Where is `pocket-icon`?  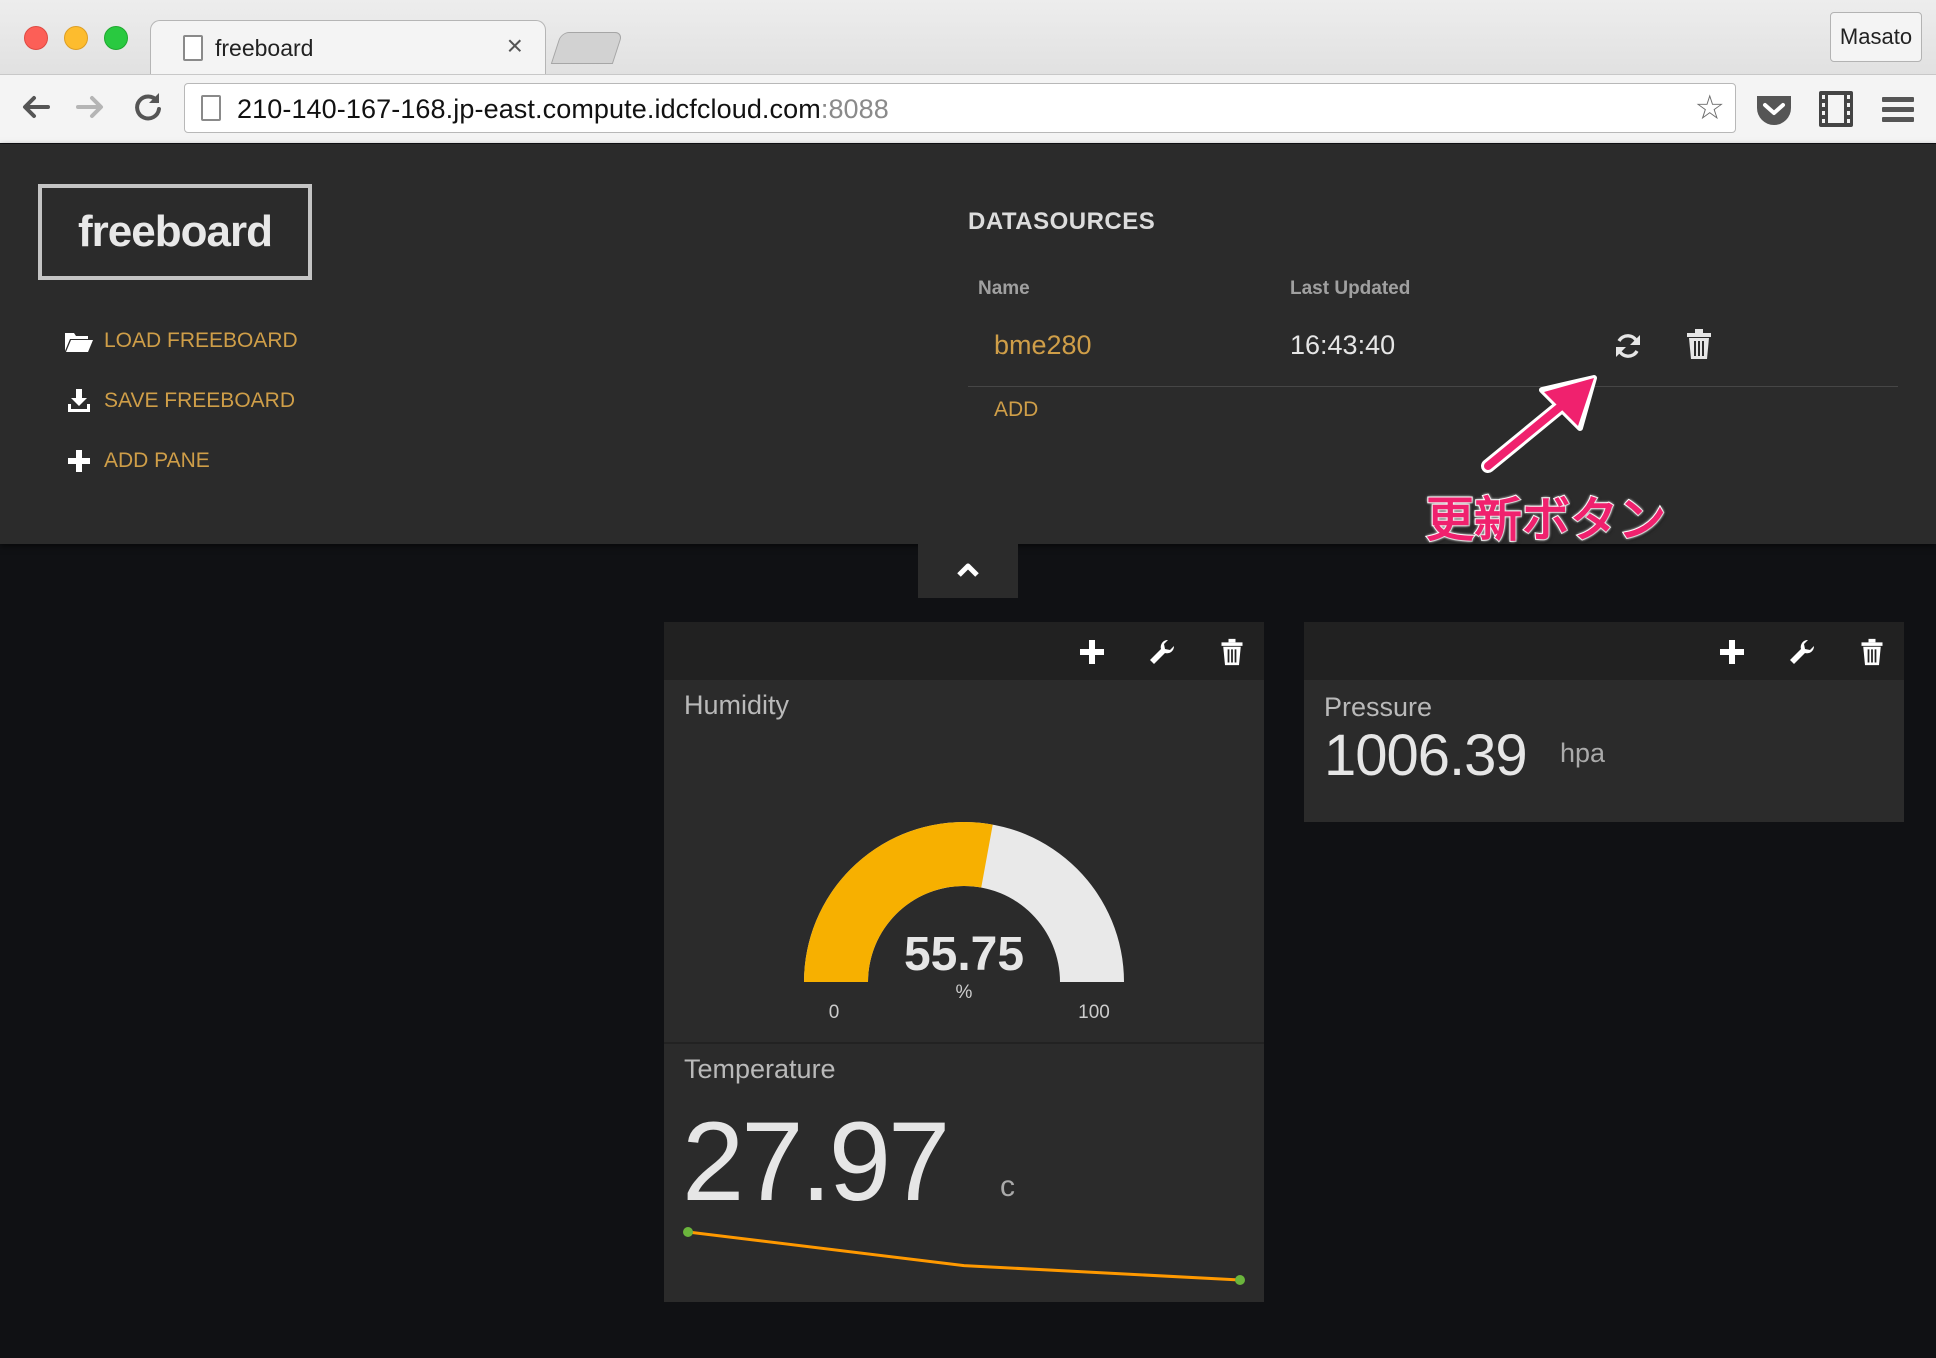
pocket-icon is located at coordinates (1774, 110).